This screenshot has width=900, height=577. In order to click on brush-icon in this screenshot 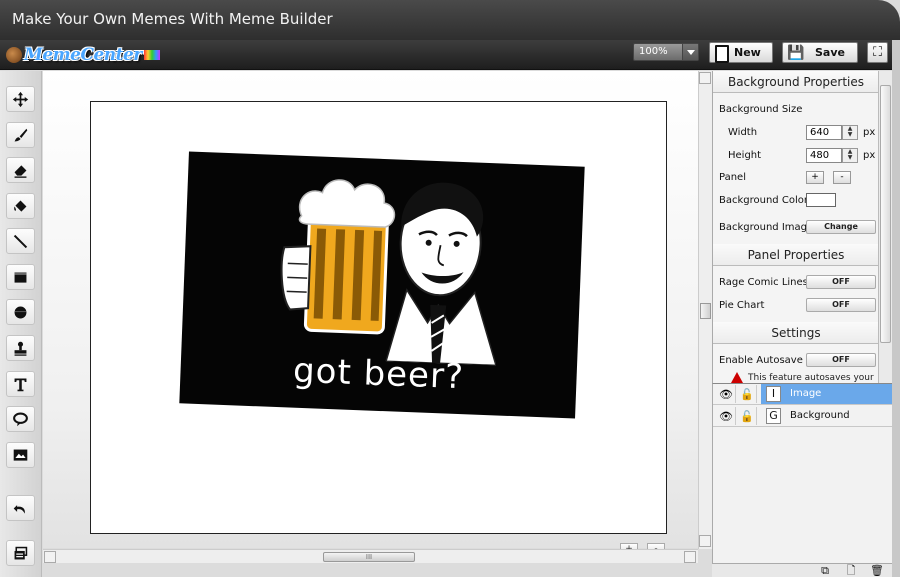, I will do `click(21, 134)`.